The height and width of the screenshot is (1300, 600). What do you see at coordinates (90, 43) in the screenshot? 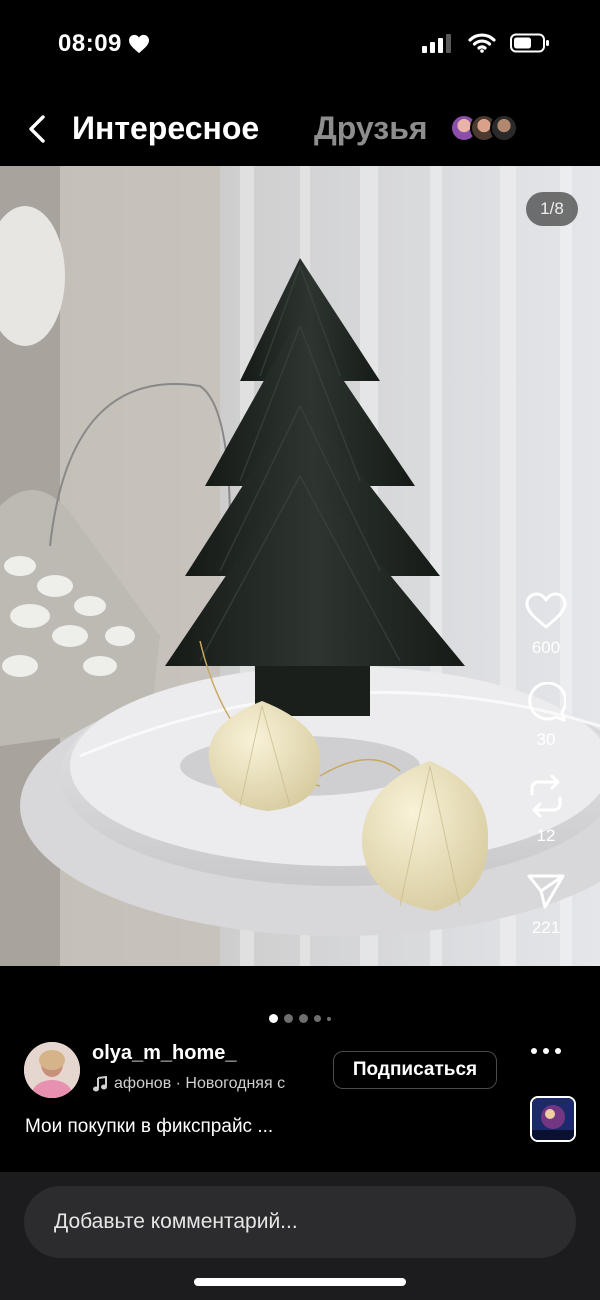
I see `clock-label: 08:09` at bounding box center [90, 43].